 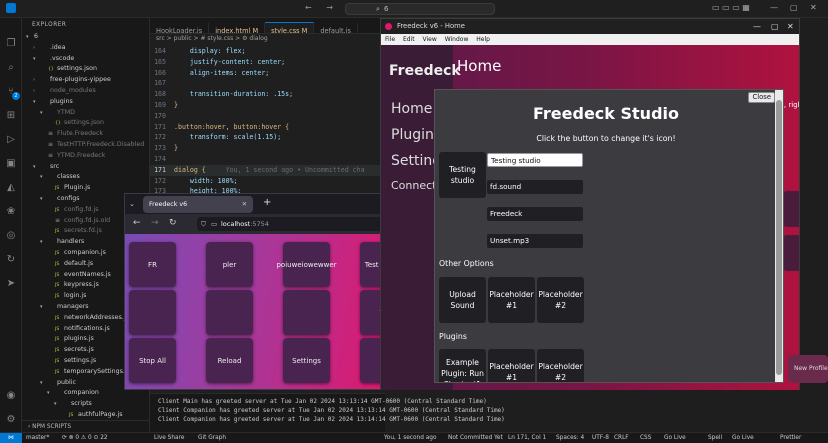 I want to click on tree-item: ▾ classes, so click(x=85, y=177).